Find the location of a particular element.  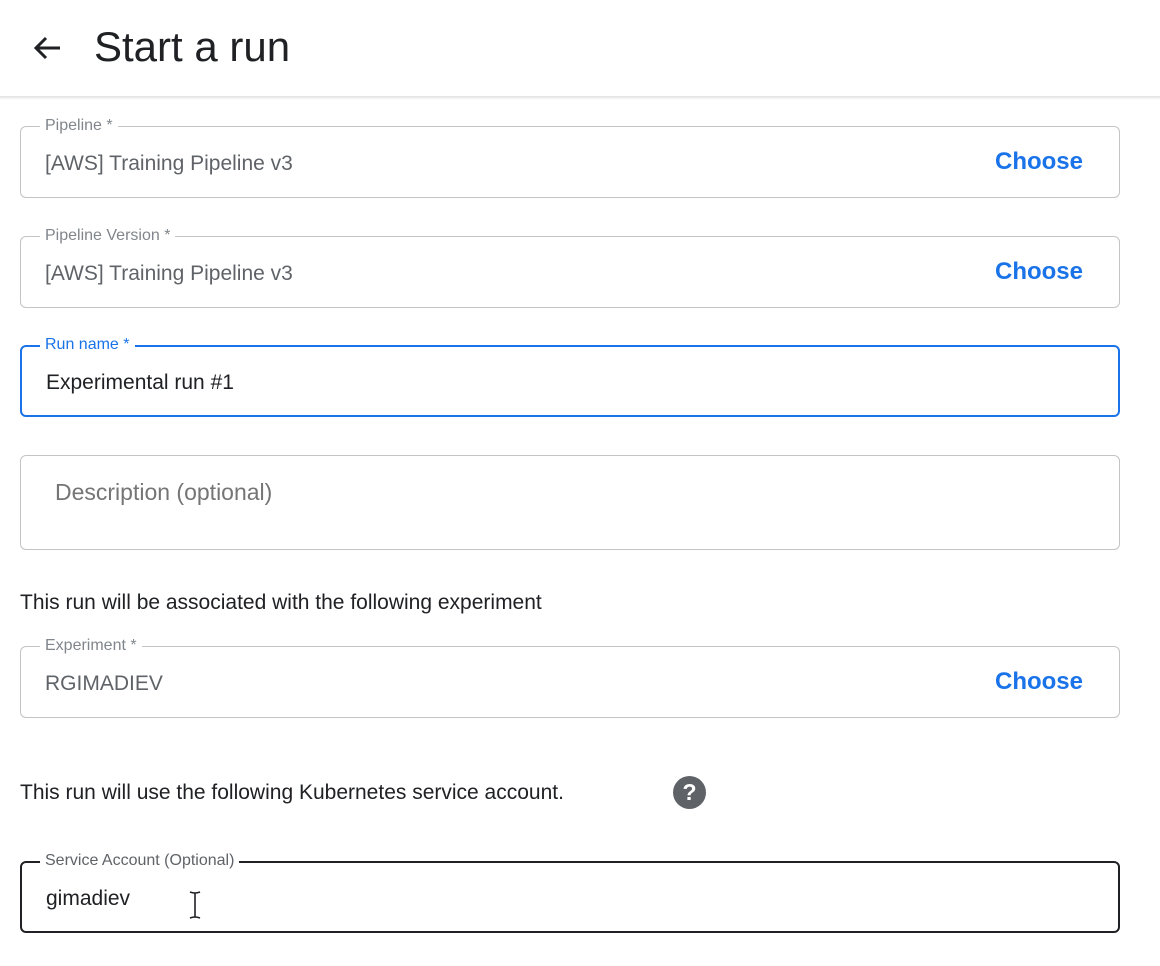

experiment-label: Experiment * is located at coordinates (91, 646).